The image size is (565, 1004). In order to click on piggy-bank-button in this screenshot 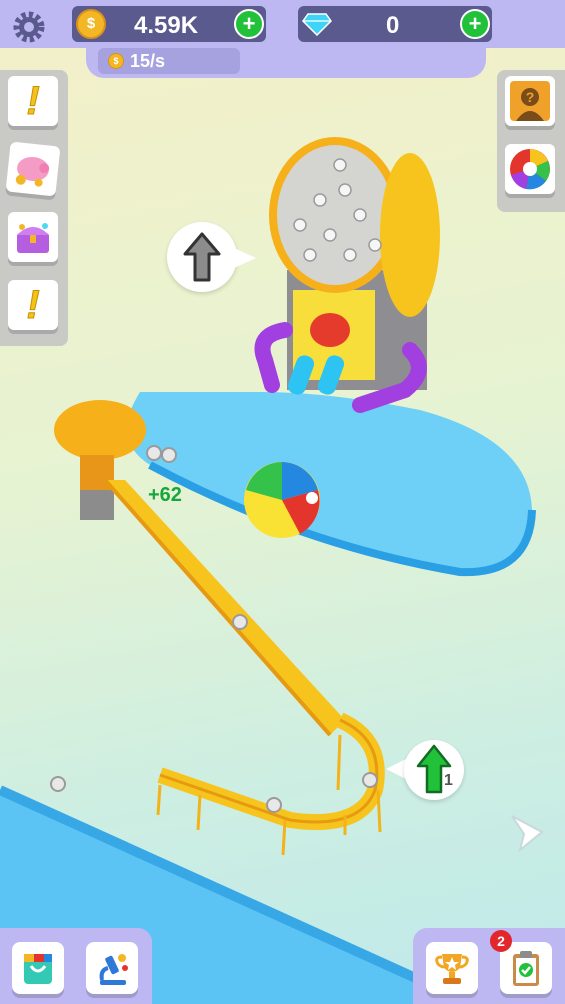, I will do `click(33, 169)`.